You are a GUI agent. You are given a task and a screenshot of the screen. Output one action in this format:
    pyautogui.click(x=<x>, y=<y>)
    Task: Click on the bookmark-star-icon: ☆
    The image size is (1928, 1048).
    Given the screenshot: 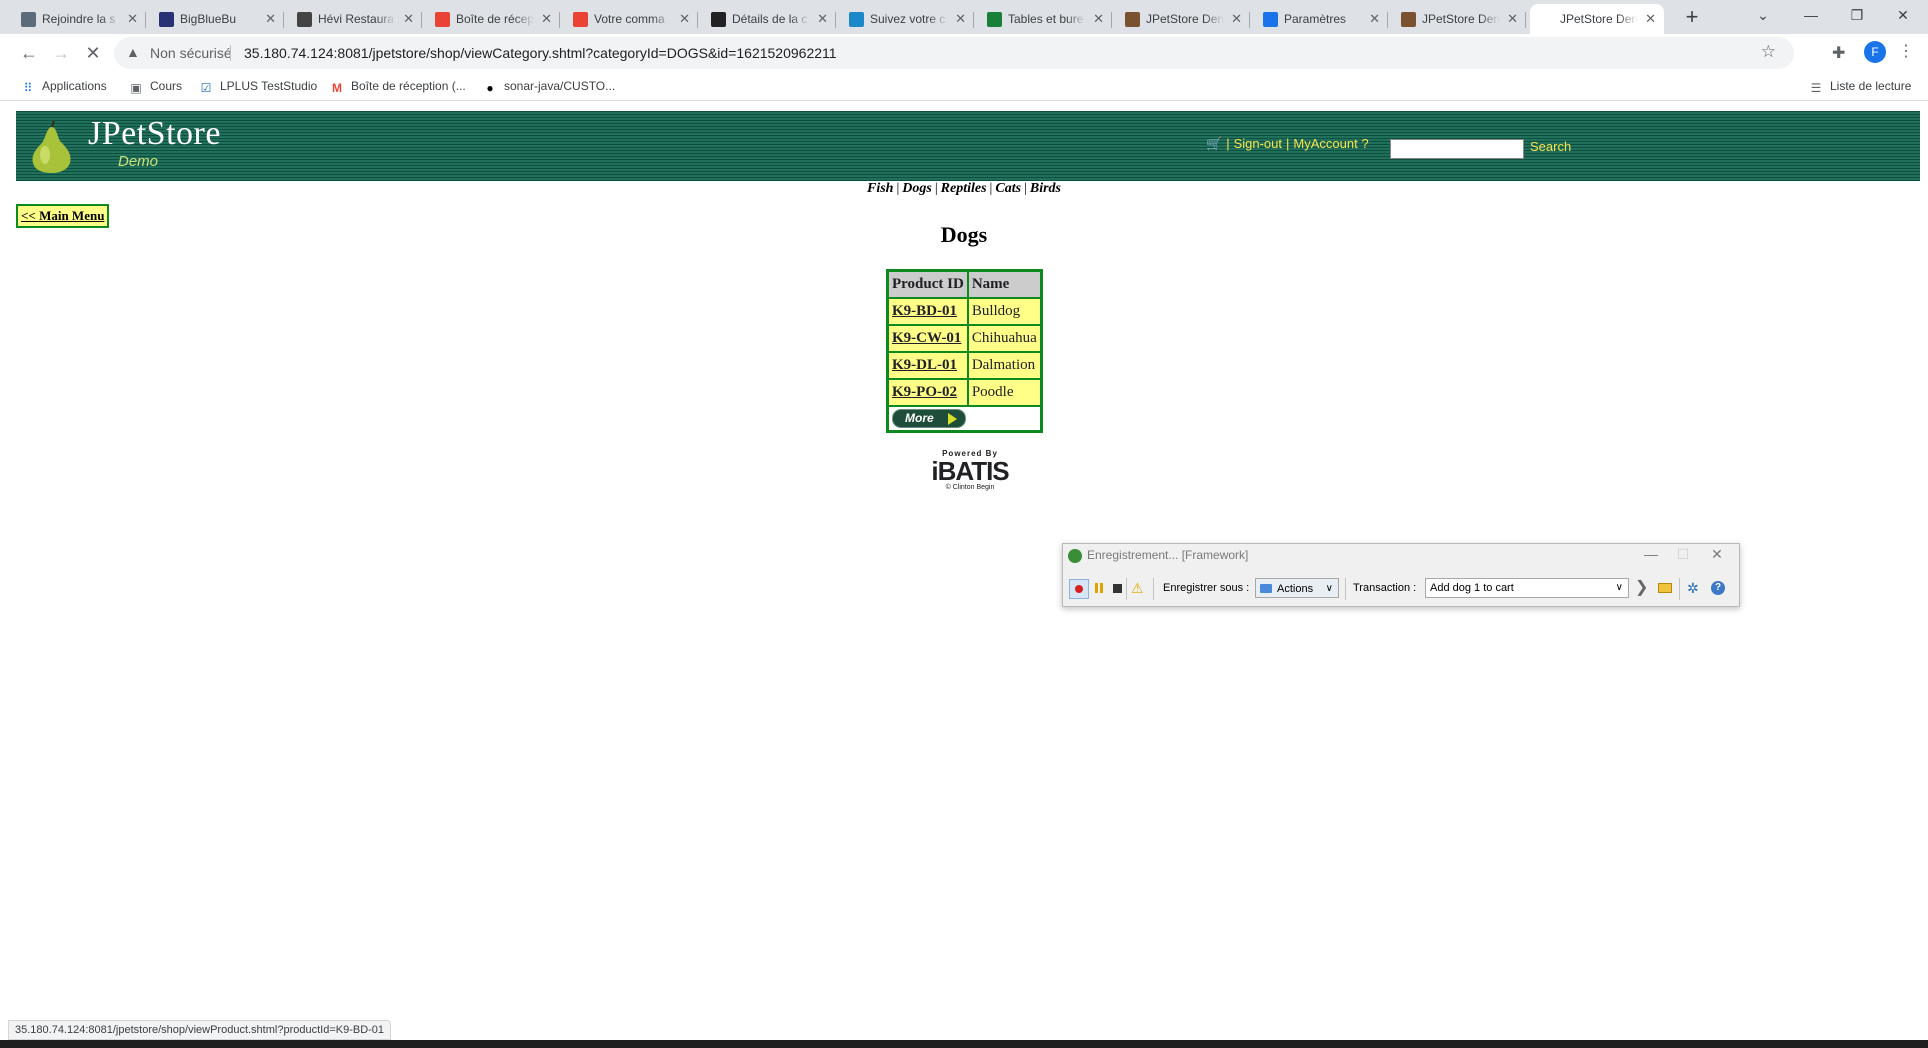 What is the action you would take?
    pyautogui.click(x=1768, y=52)
    